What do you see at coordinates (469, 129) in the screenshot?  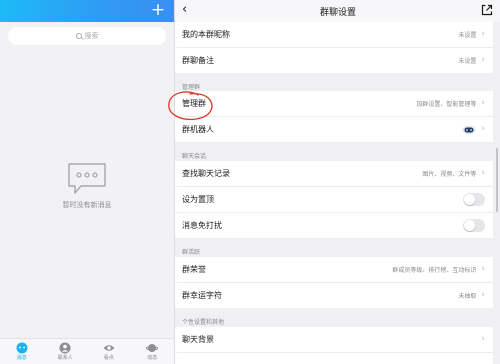 I see `robot-icon` at bounding box center [469, 129].